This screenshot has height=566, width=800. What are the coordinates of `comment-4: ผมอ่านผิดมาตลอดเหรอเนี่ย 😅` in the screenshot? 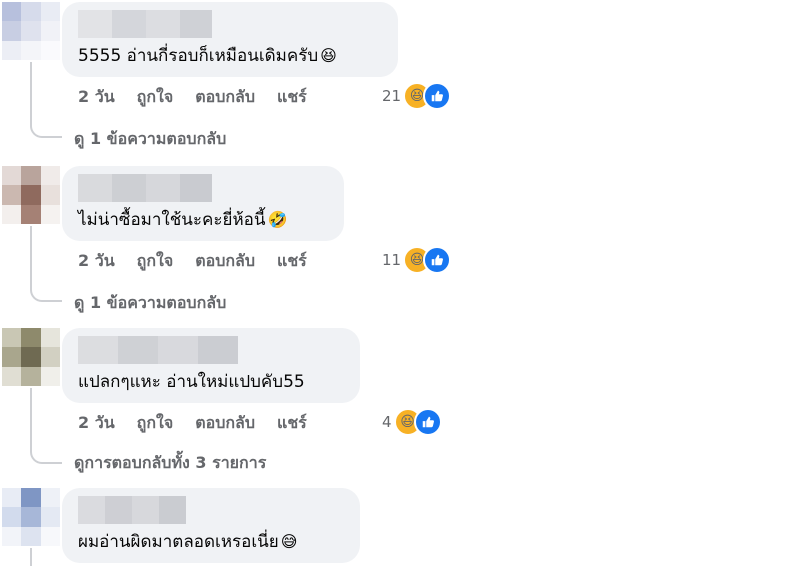 It's located at (400, 526).